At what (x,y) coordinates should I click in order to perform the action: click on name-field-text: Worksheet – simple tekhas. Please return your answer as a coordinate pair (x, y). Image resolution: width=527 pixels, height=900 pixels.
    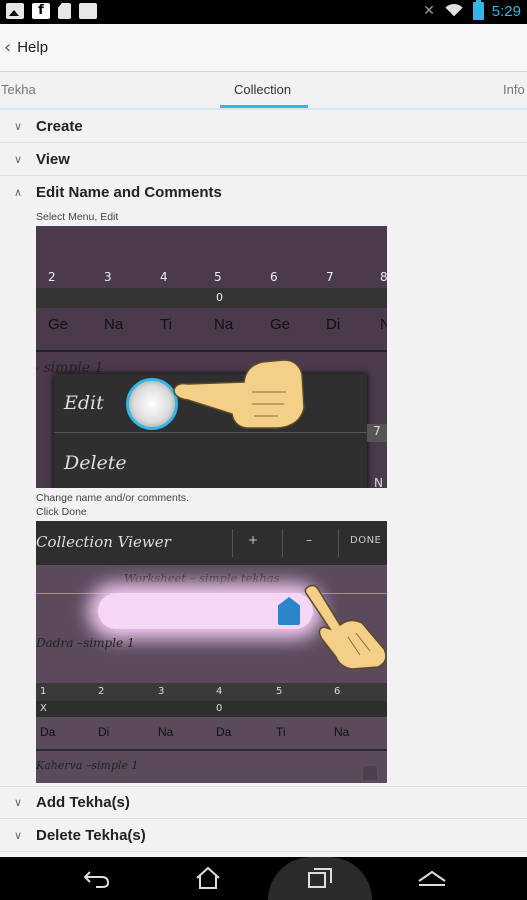
    Looking at the image, I should click on (202, 578).